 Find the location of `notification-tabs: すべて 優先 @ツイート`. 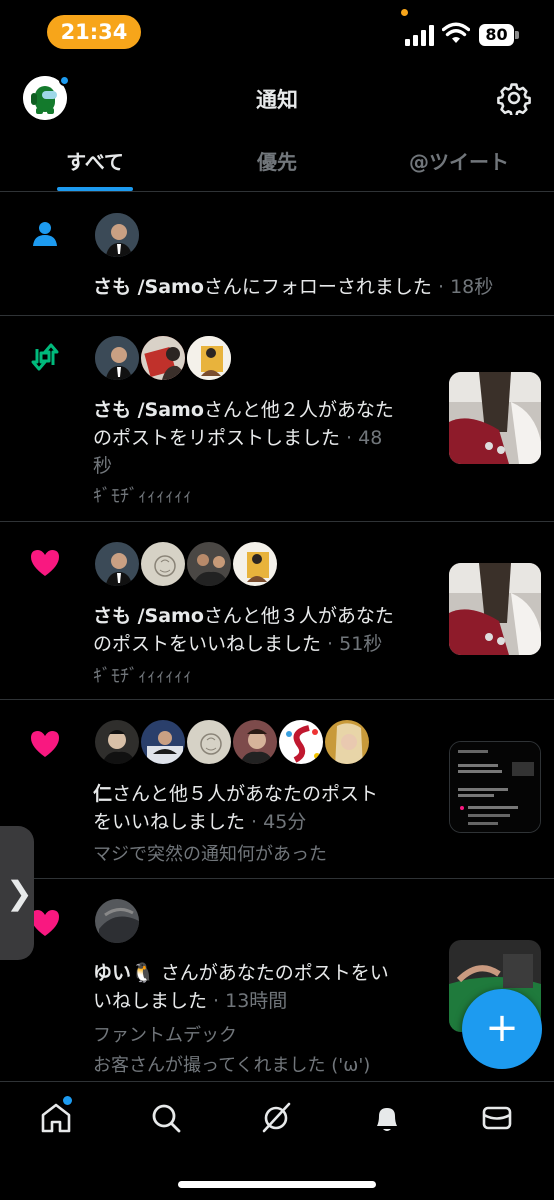

notification-tabs: すべて 優先 @ツイート is located at coordinates (277, 162).